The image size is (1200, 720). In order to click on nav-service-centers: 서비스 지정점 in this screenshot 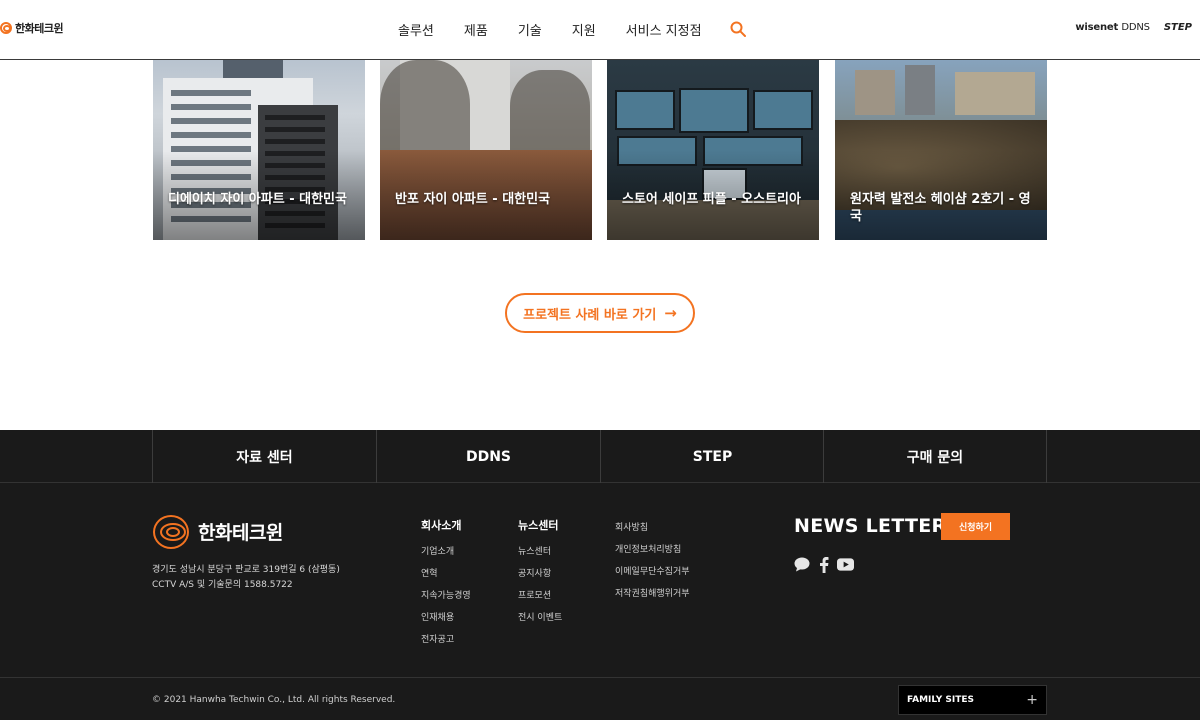, I will do `click(664, 29)`.